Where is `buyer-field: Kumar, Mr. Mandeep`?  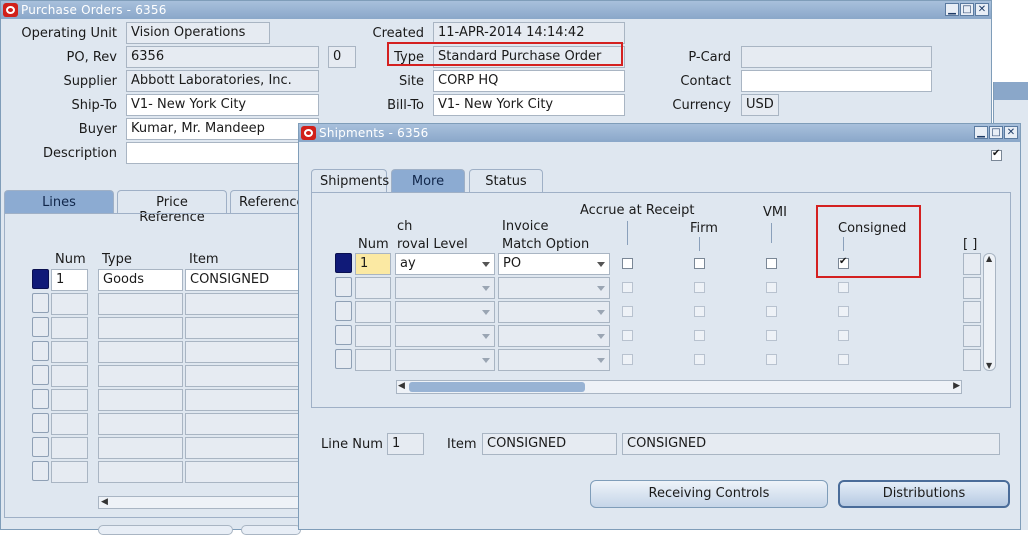
buyer-field: Kumar, Mr. Mandeep is located at coordinates (222, 129).